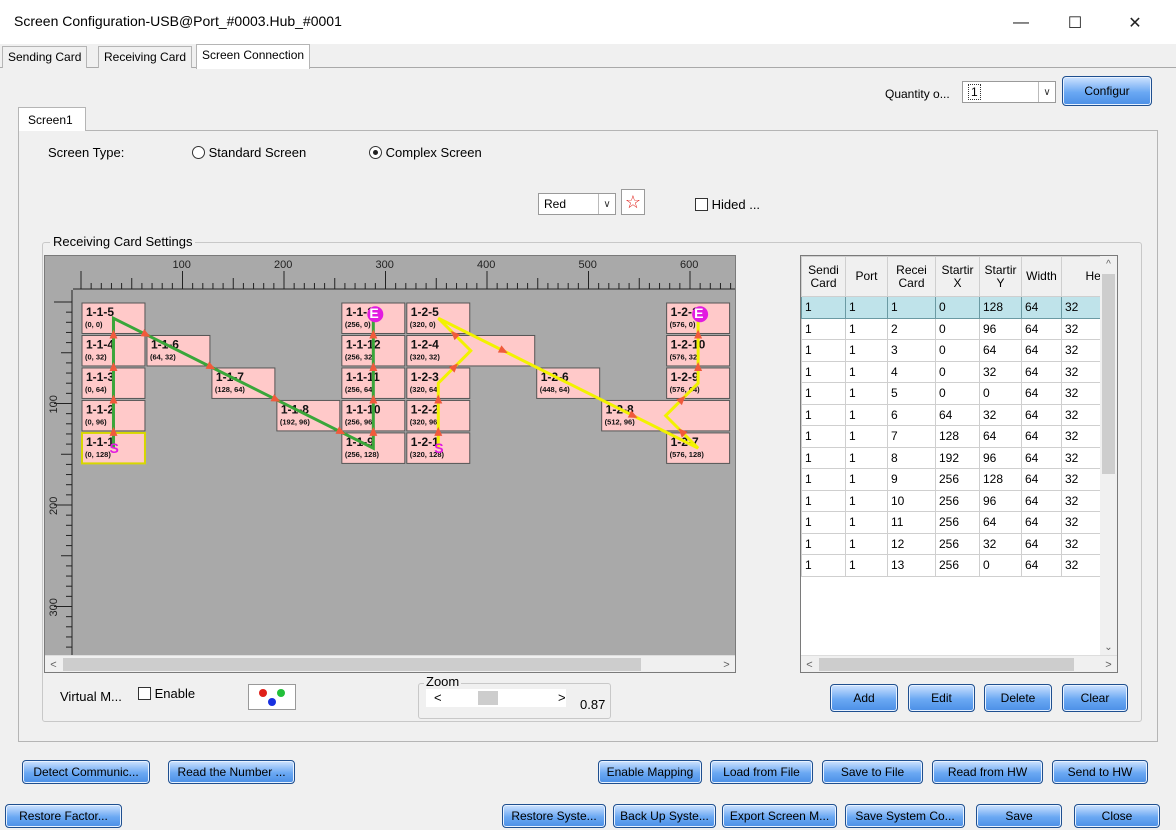 The width and height of the screenshot is (1176, 830). Describe the element at coordinates (959, 414) in the screenshot. I see `table-row: 1 1 6 64 32 64 32` at that location.